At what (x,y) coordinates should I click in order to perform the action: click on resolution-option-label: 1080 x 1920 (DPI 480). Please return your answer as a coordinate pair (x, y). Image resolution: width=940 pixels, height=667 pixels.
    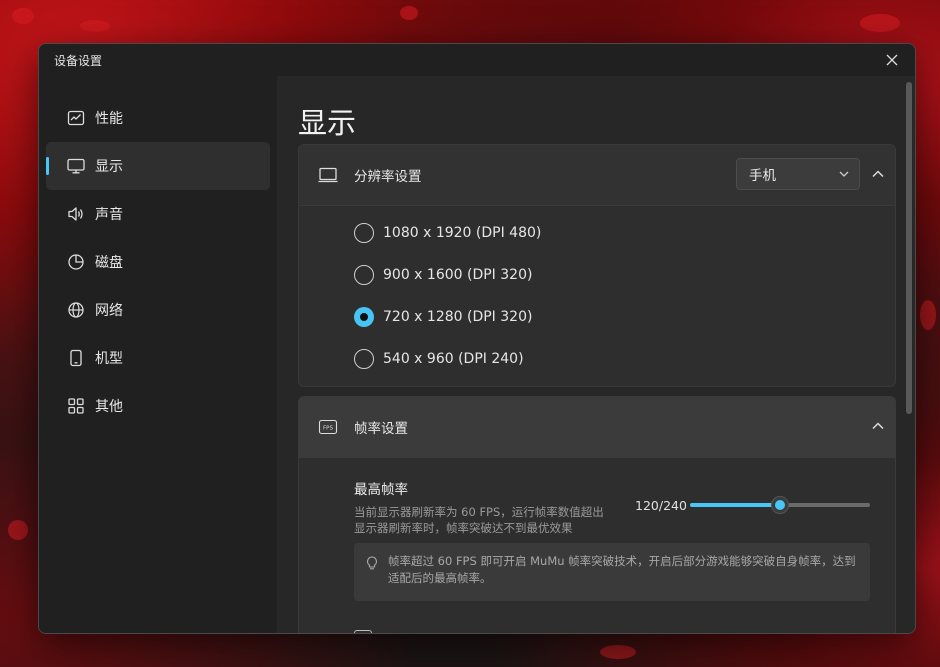
    Looking at the image, I should click on (462, 233).